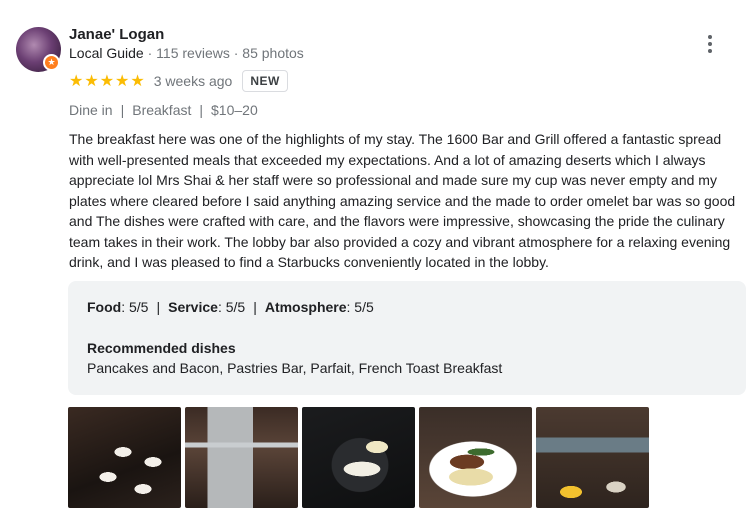  I want to click on service-type: Dine in, so click(91, 110).